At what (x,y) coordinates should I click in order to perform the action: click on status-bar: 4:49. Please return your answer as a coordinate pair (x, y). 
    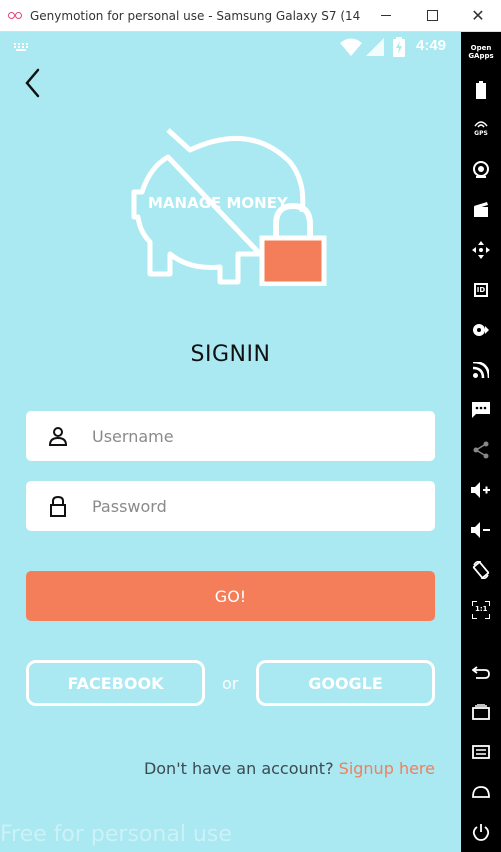
    Looking at the image, I should click on (230, 47).